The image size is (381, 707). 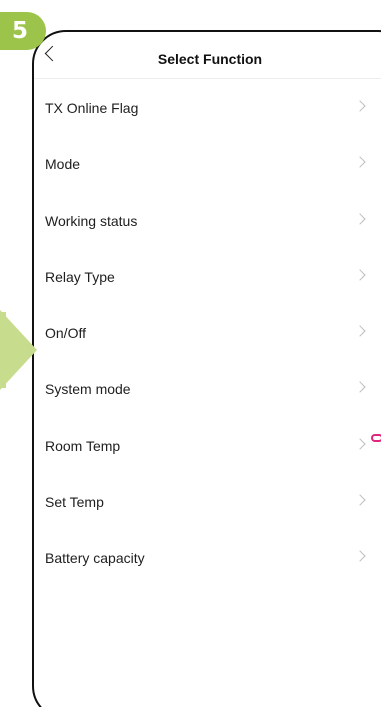 I want to click on list-item-room-temp: Room Temp, so click(x=207, y=444).